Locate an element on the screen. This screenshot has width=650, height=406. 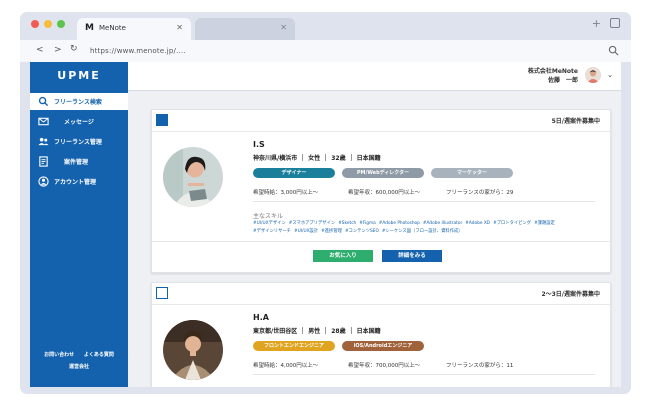
age: 32歳 is located at coordinates (338, 158).